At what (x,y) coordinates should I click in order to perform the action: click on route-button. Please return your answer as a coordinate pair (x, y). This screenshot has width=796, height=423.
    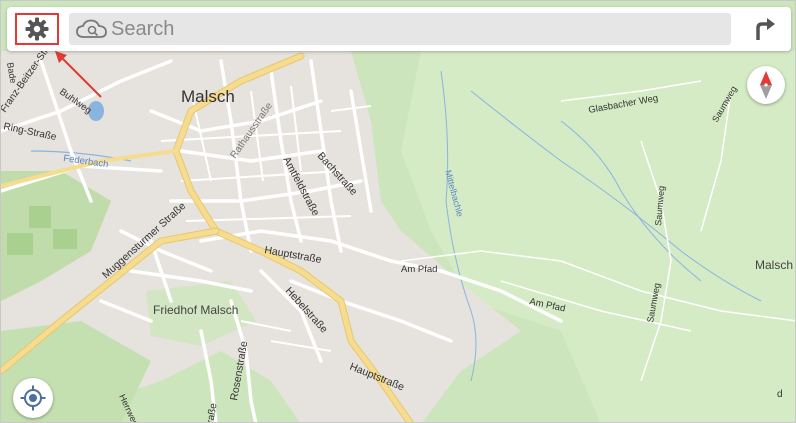
    Looking at the image, I should click on (765, 29).